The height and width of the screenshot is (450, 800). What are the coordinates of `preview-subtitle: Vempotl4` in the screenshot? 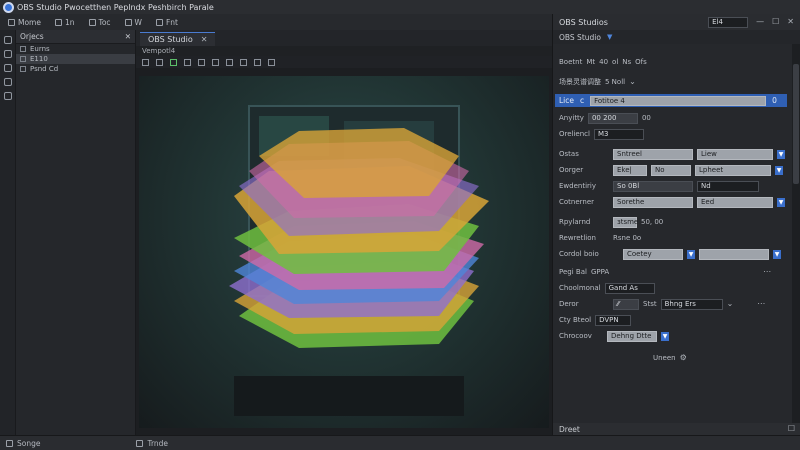 It's located at (344, 51).